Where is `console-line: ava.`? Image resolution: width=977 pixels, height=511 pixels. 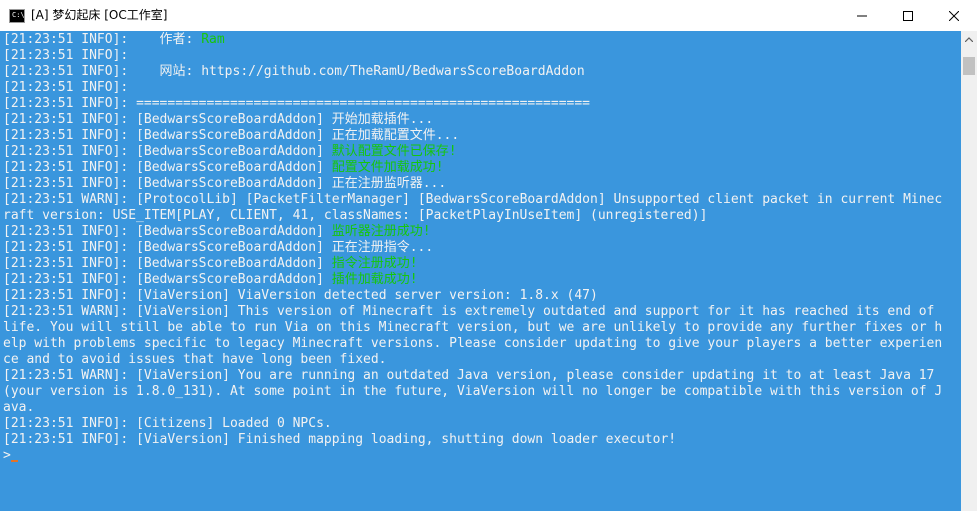
console-line: ava. is located at coordinates (18, 408).